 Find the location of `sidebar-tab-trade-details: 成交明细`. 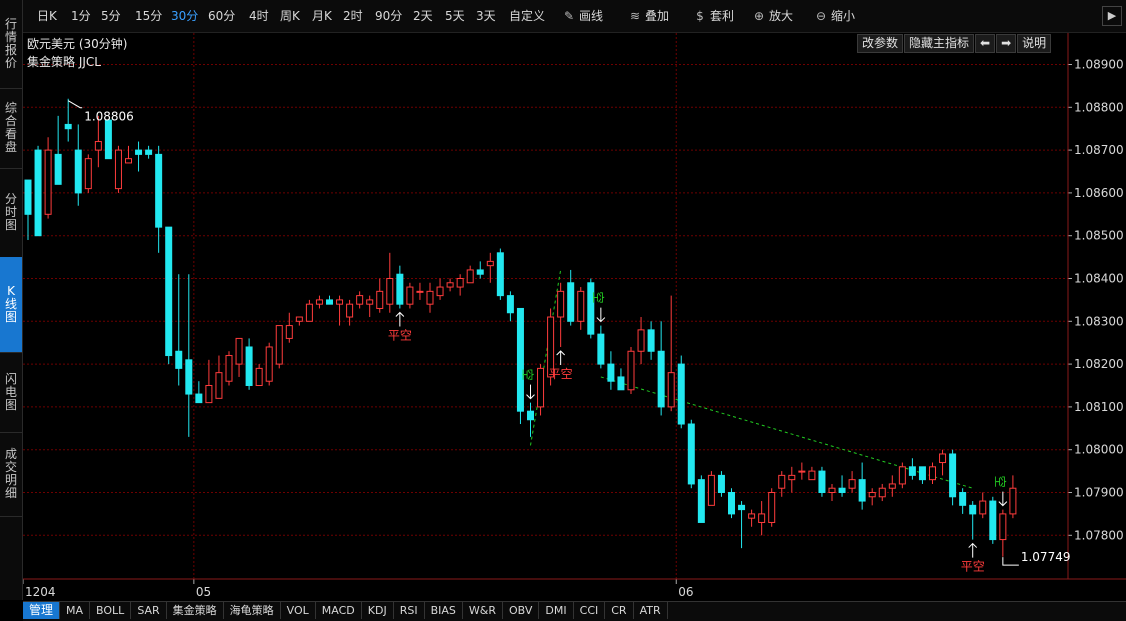

sidebar-tab-trade-details: 成交明细 is located at coordinates (11, 474).